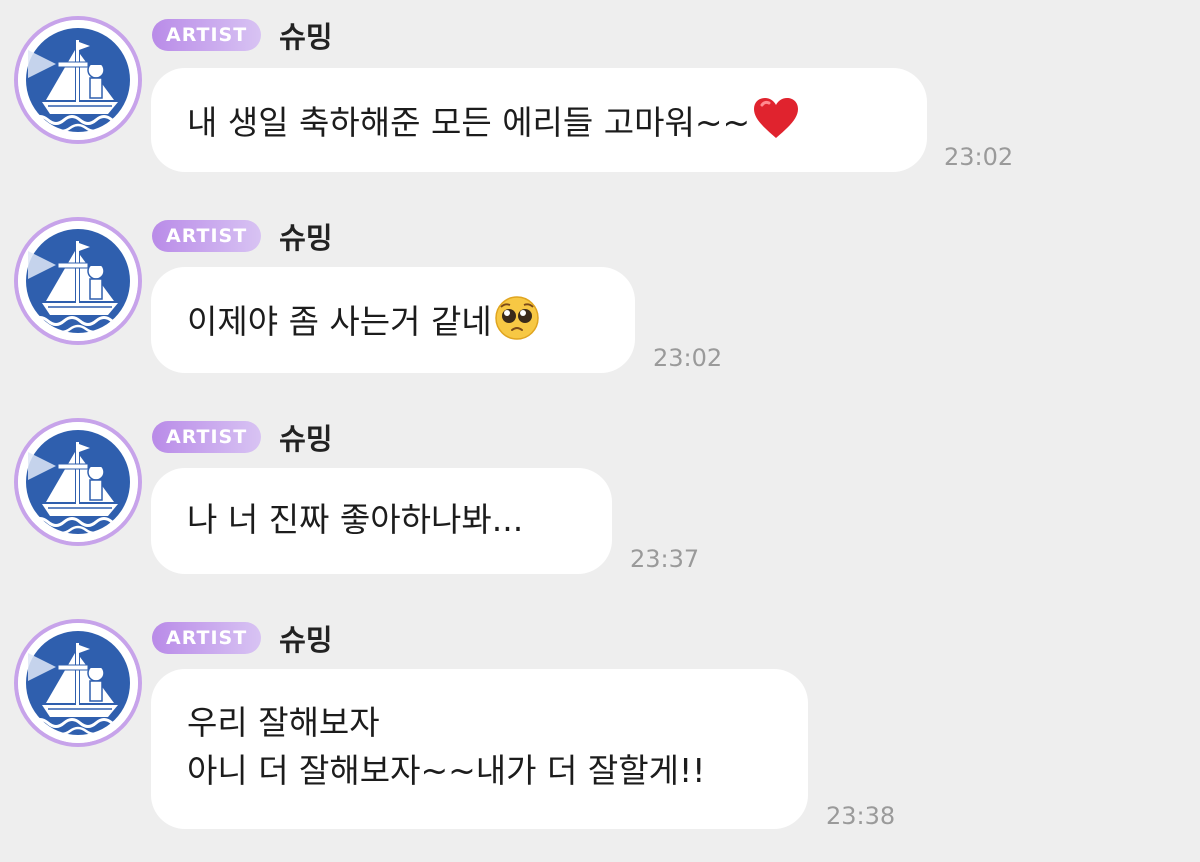 The width and height of the screenshot is (1200, 862). What do you see at coordinates (776, 118) in the screenshot?
I see `red-heart-icon` at bounding box center [776, 118].